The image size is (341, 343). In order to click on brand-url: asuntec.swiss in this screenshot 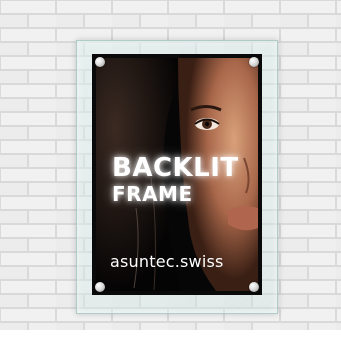, I will do `click(167, 261)`.